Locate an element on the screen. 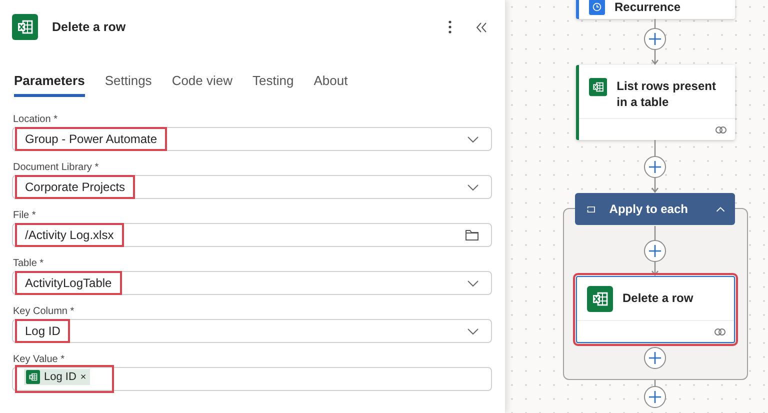  field-label: Table * is located at coordinates (29, 264).